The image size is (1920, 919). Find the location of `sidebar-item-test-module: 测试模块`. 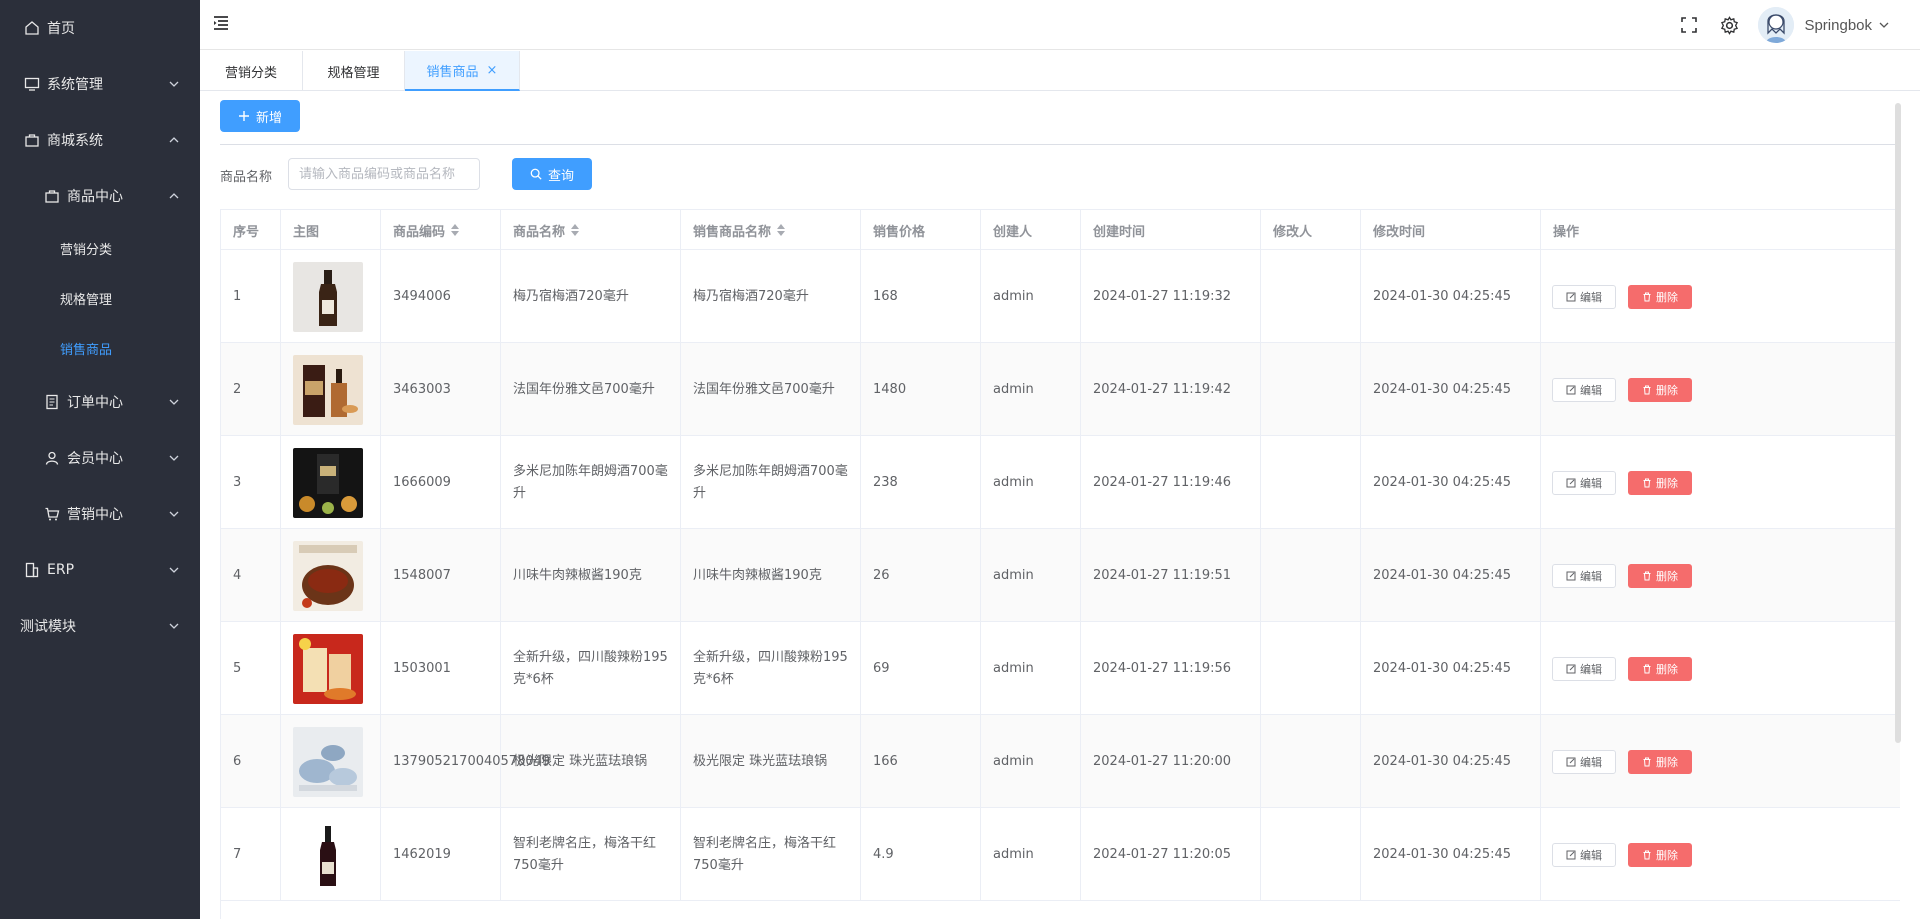

sidebar-item-test-module: 测试模块 is located at coordinates (100, 626).